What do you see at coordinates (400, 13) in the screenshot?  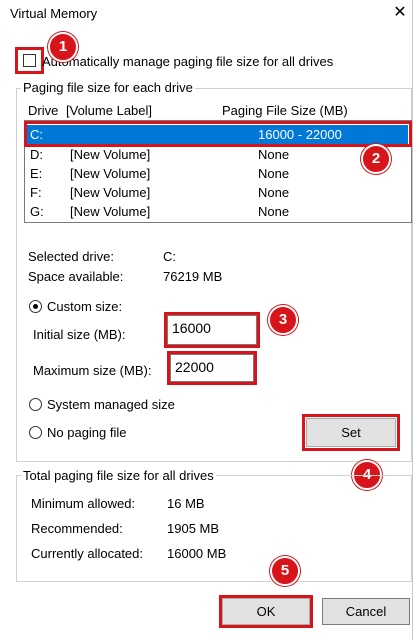 I see `close-icon: ✕` at bounding box center [400, 13].